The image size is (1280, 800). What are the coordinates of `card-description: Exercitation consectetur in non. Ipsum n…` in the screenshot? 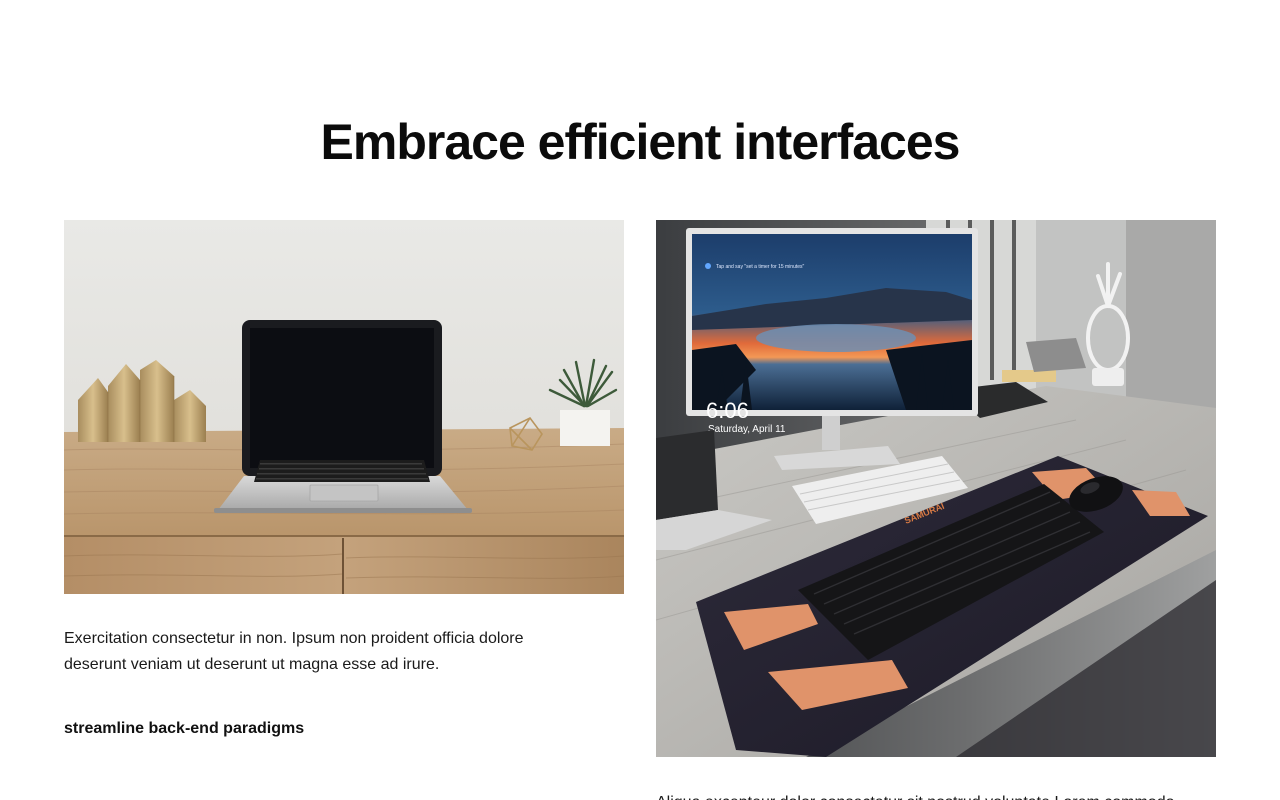 It's located at (294, 651).